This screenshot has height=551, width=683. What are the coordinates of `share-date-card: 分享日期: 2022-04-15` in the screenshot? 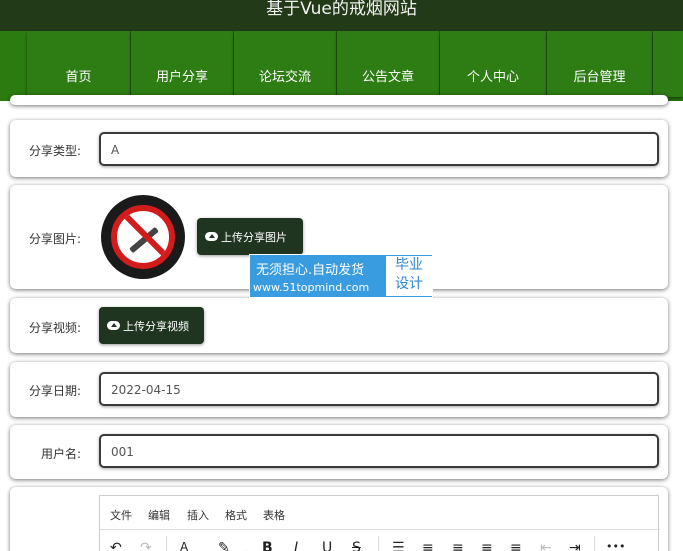 It's located at (339, 389).